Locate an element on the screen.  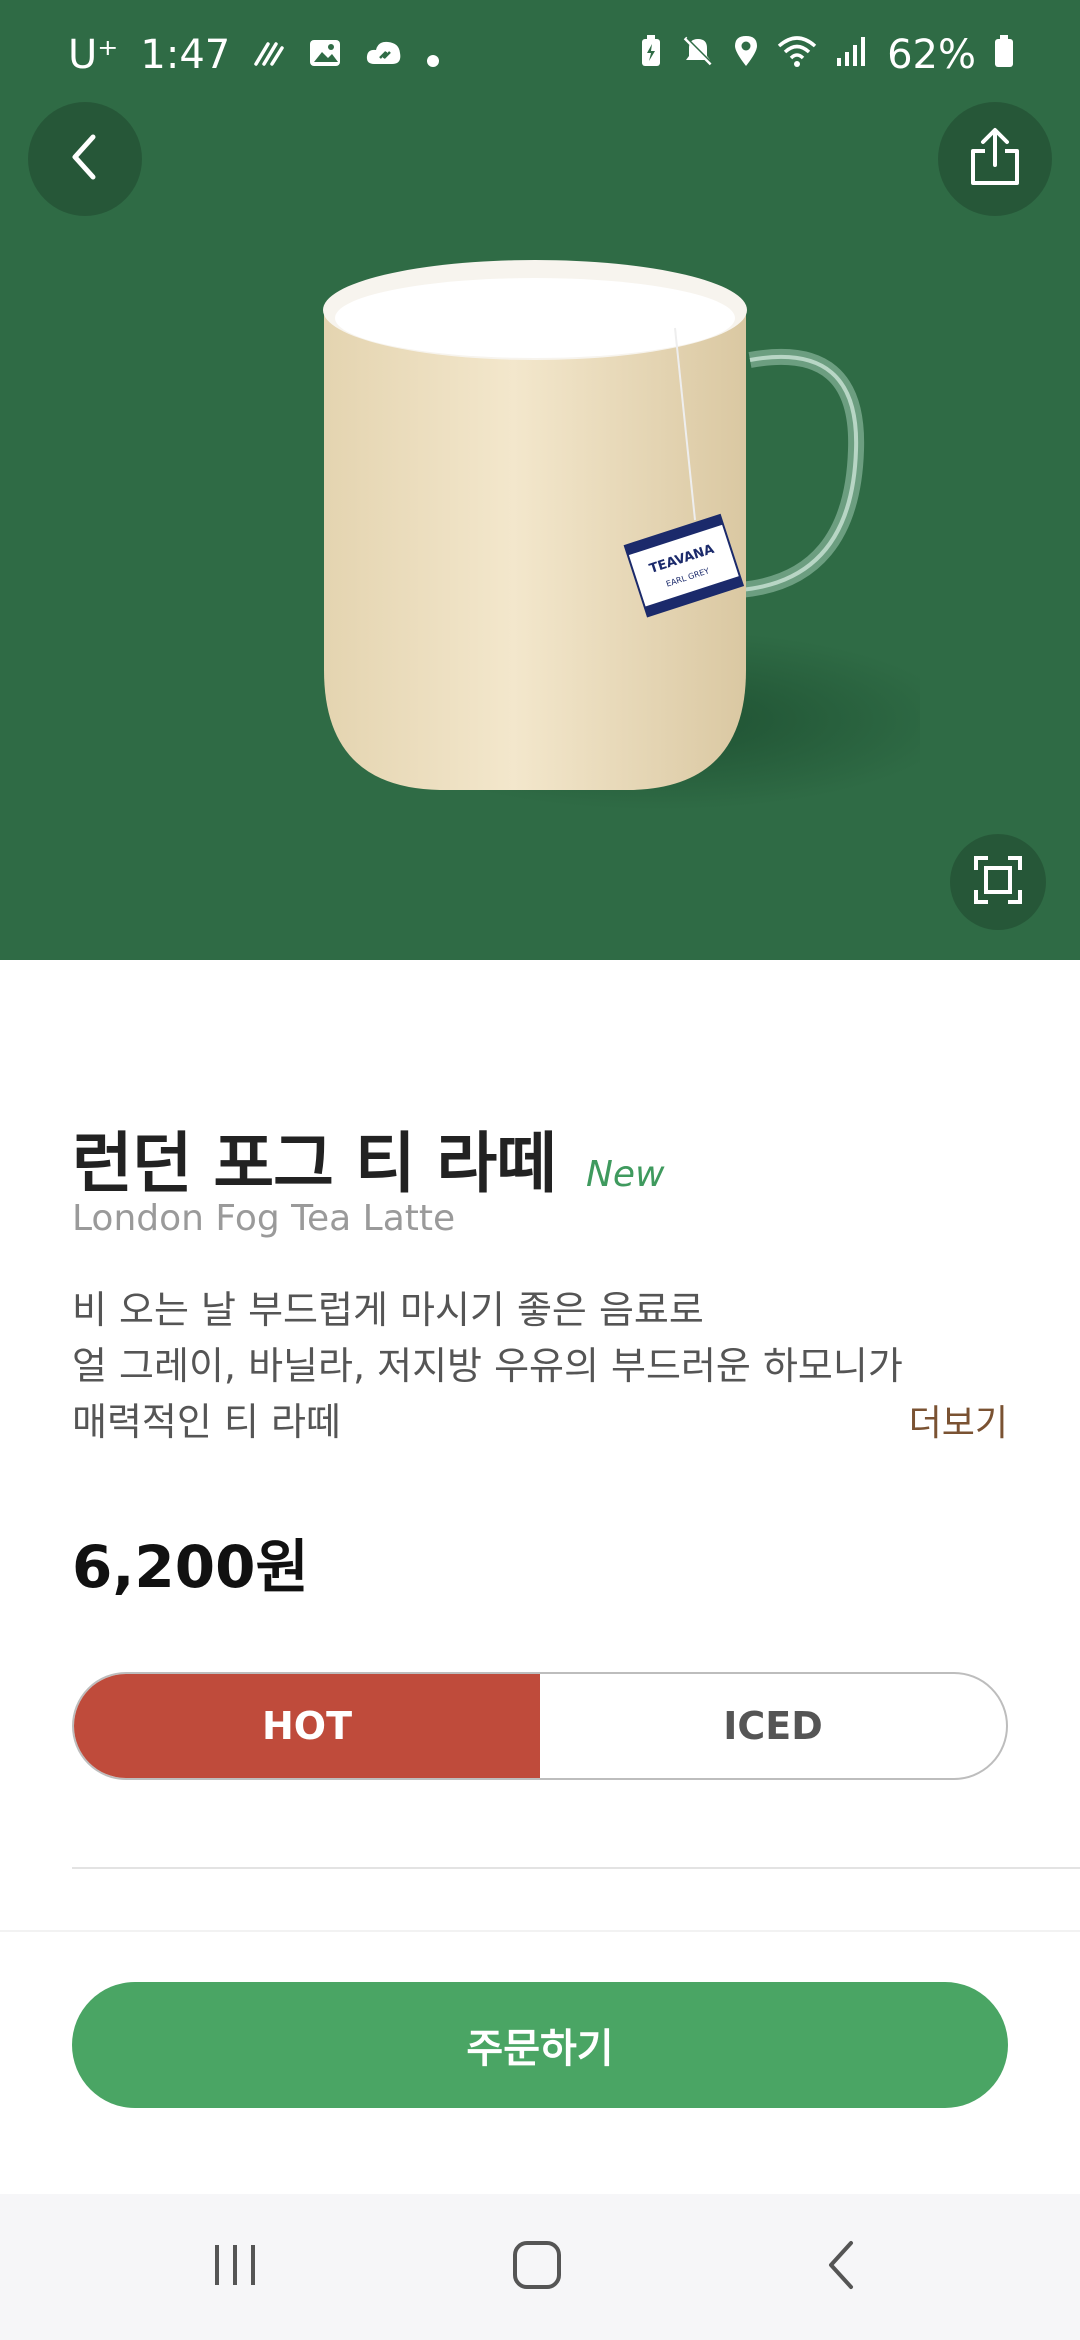
notification-dot-icon is located at coordinates (433, 55).